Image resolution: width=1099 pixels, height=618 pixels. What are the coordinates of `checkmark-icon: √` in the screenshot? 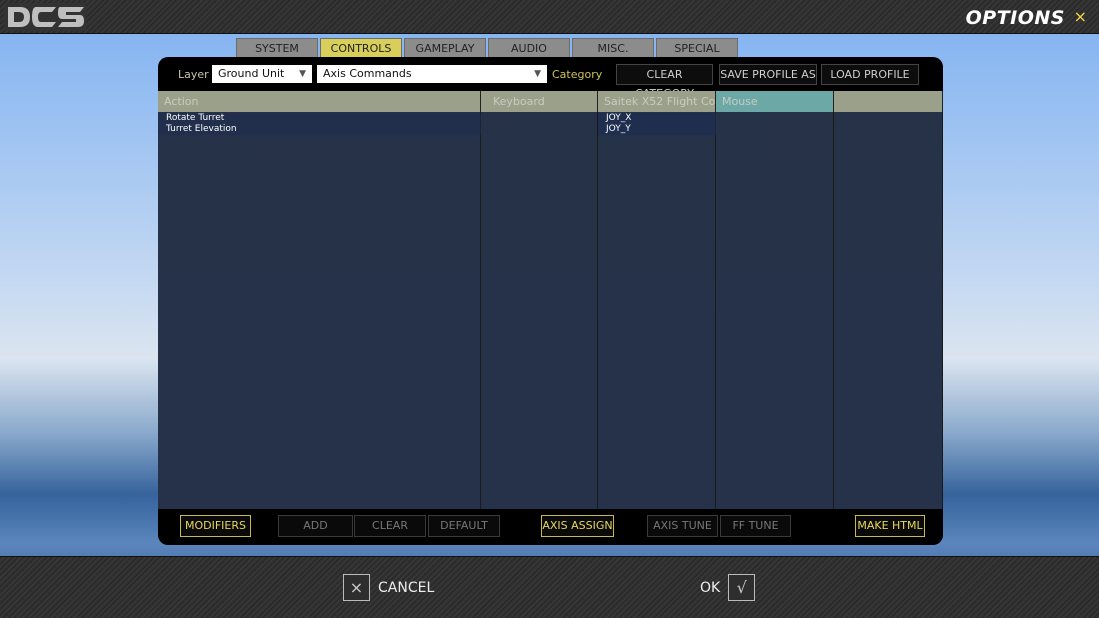 It's located at (742, 587).